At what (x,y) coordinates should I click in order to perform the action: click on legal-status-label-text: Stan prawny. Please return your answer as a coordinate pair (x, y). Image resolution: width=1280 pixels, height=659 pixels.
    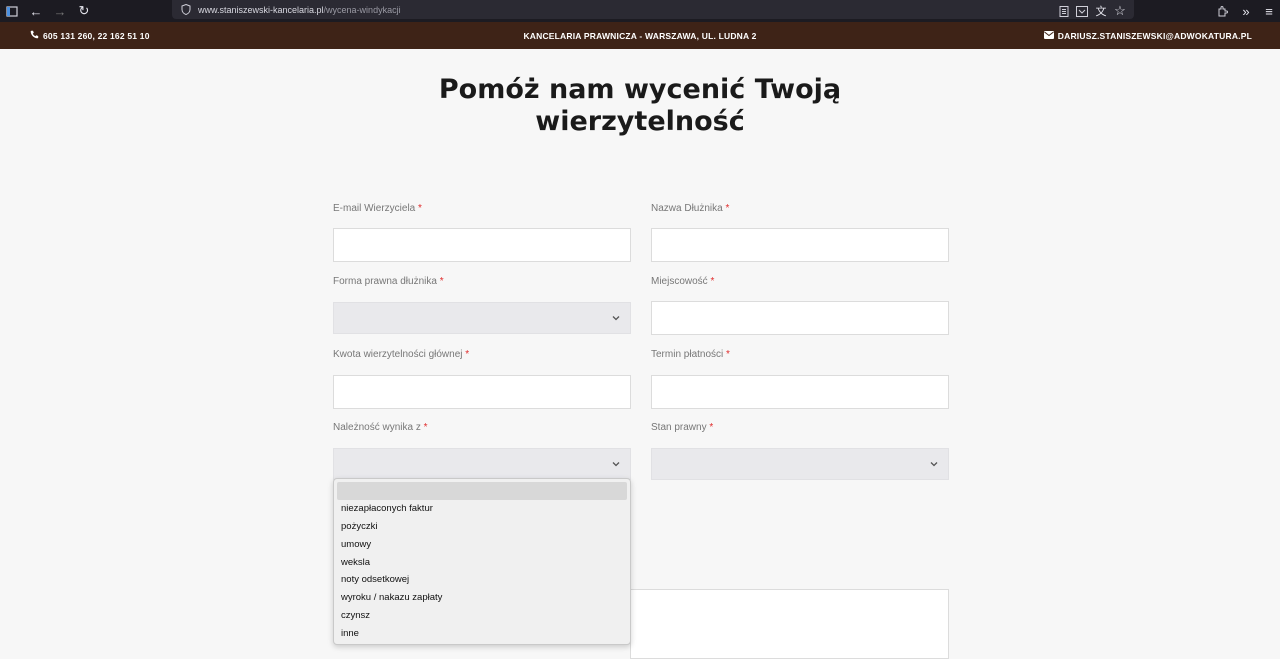
    Looking at the image, I should click on (679, 427).